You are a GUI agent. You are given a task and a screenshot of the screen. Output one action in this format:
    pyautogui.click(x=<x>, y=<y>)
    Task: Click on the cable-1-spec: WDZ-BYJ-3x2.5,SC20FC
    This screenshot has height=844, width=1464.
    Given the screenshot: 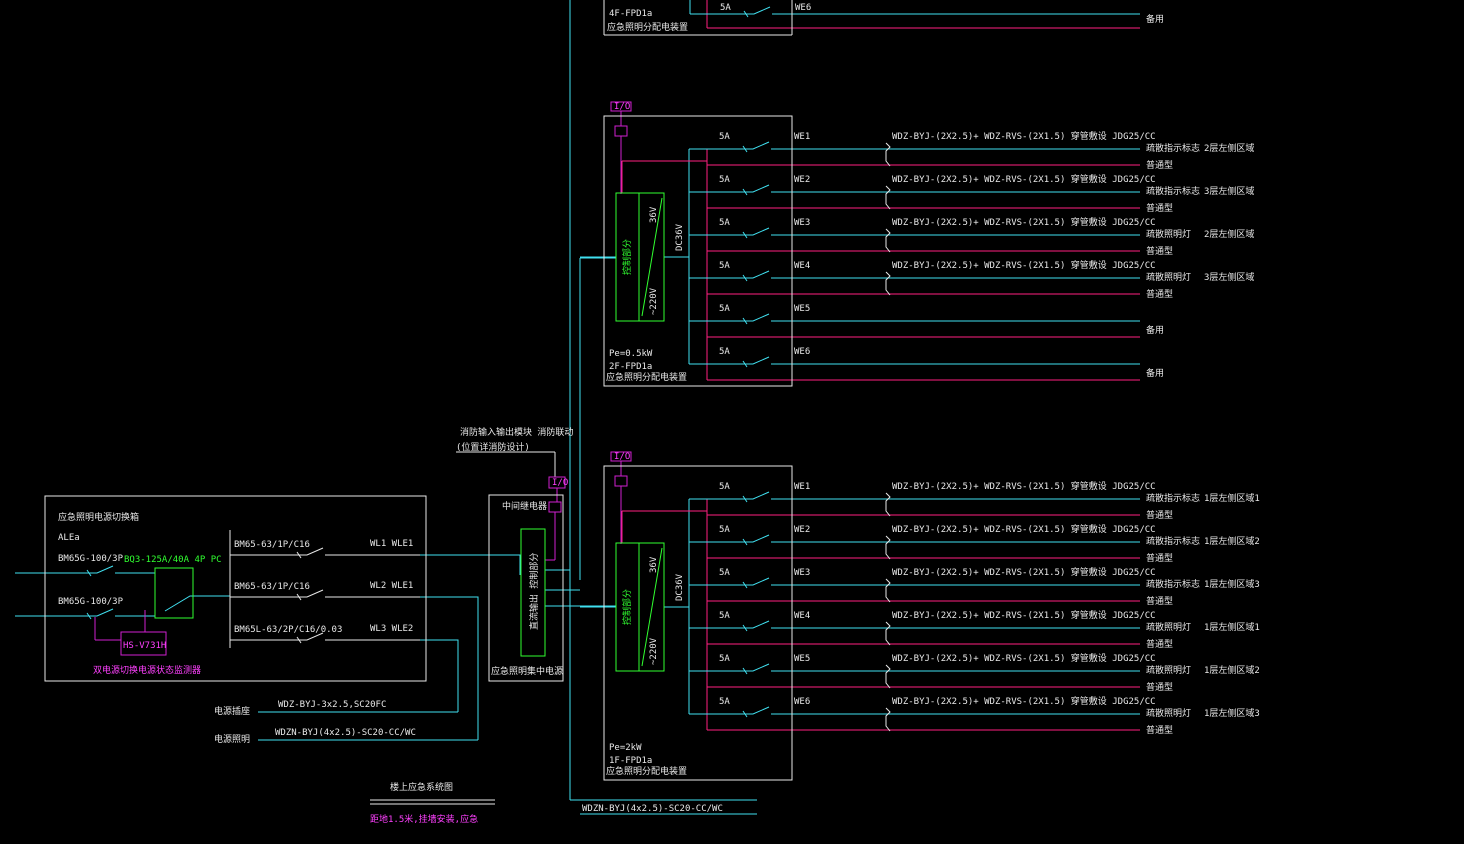 What is the action you would take?
    pyautogui.click(x=332, y=705)
    